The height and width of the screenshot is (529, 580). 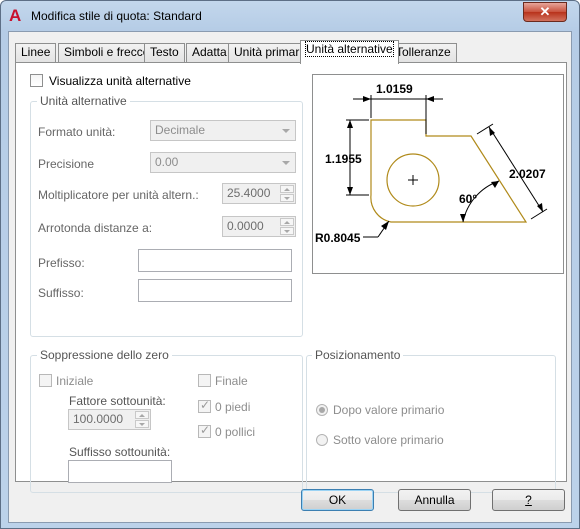 I want to click on dim-angle-text: 60°, so click(x=468, y=199).